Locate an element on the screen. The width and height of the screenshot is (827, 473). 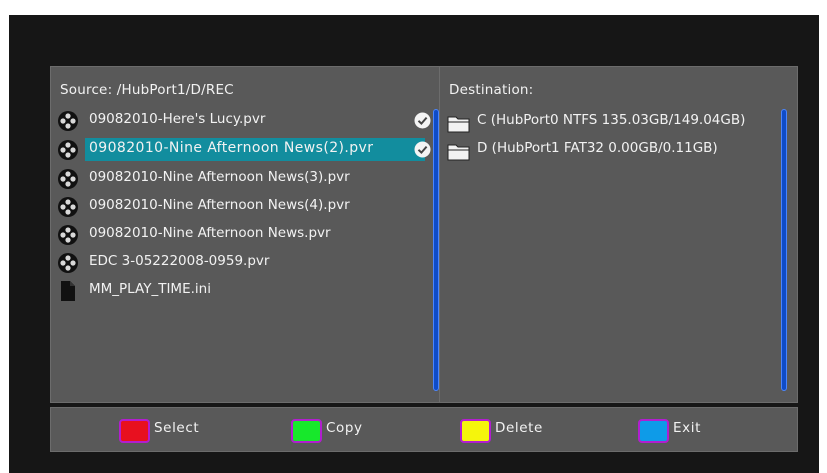
yellow-key-icon is located at coordinates (475, 431).